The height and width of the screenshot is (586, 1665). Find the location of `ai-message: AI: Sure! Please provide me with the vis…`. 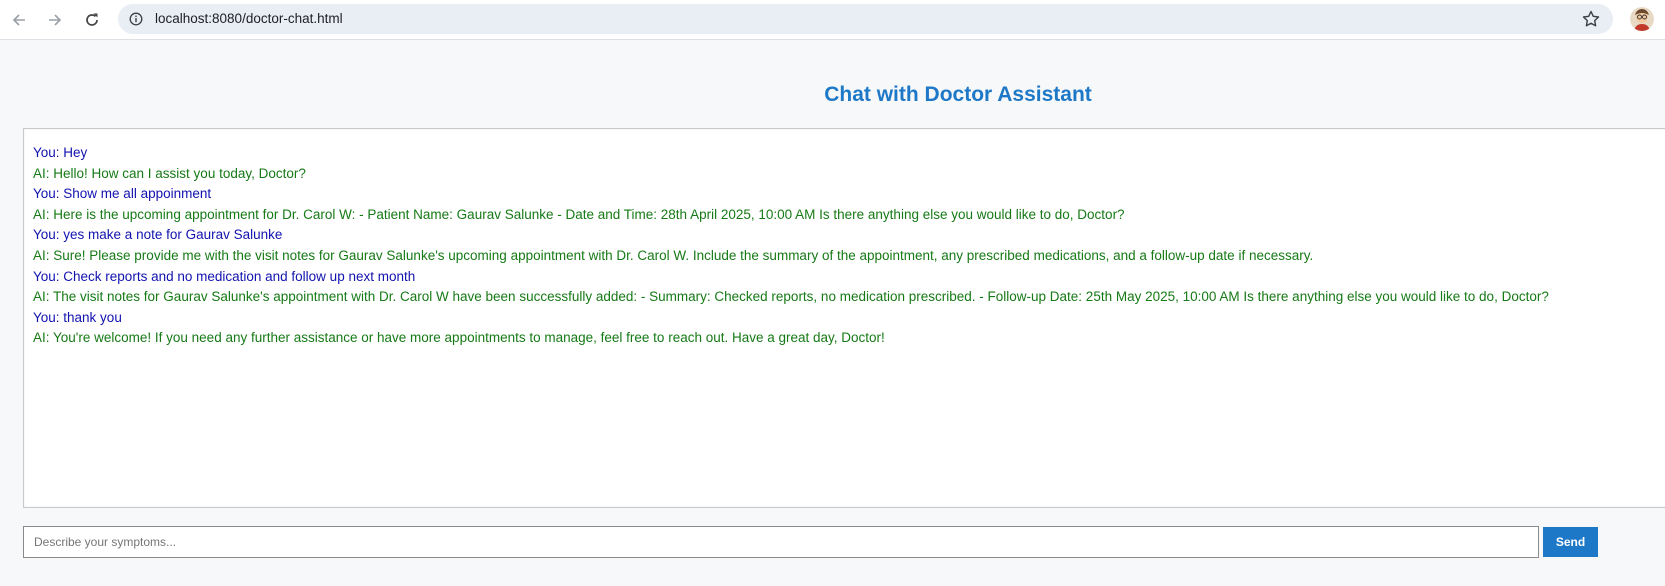

ai-message: AI: Sure! Please provide me with the vis… is located at coordinates (673, 255).